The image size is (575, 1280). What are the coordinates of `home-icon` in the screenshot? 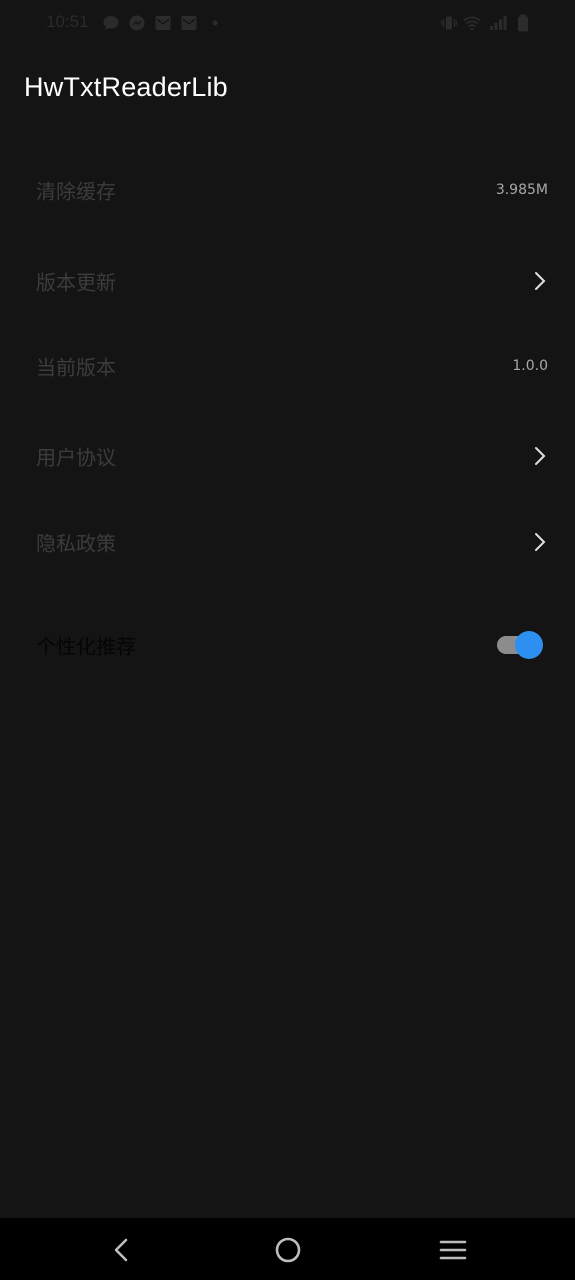 It's located at (288, 1250).